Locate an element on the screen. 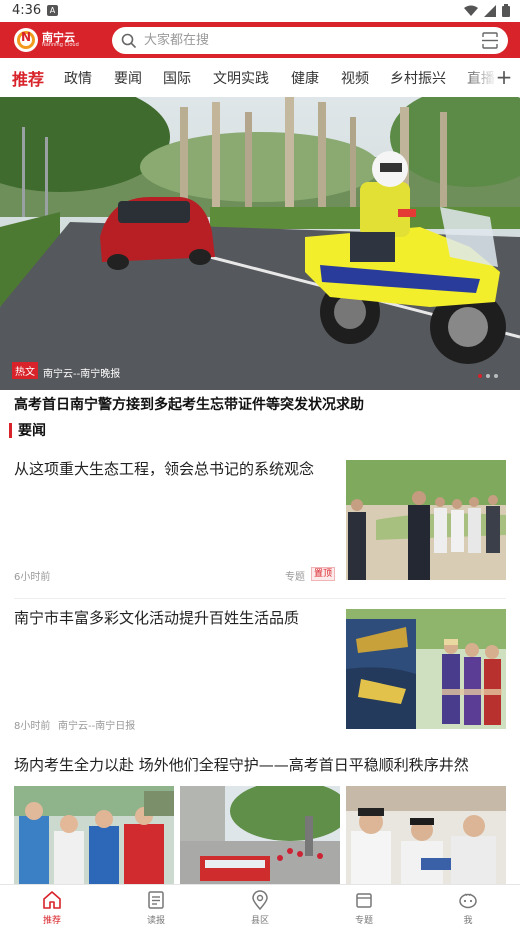 The image size is (520, 926). nav-item-me: 我 is located at coordinates (468, 905).